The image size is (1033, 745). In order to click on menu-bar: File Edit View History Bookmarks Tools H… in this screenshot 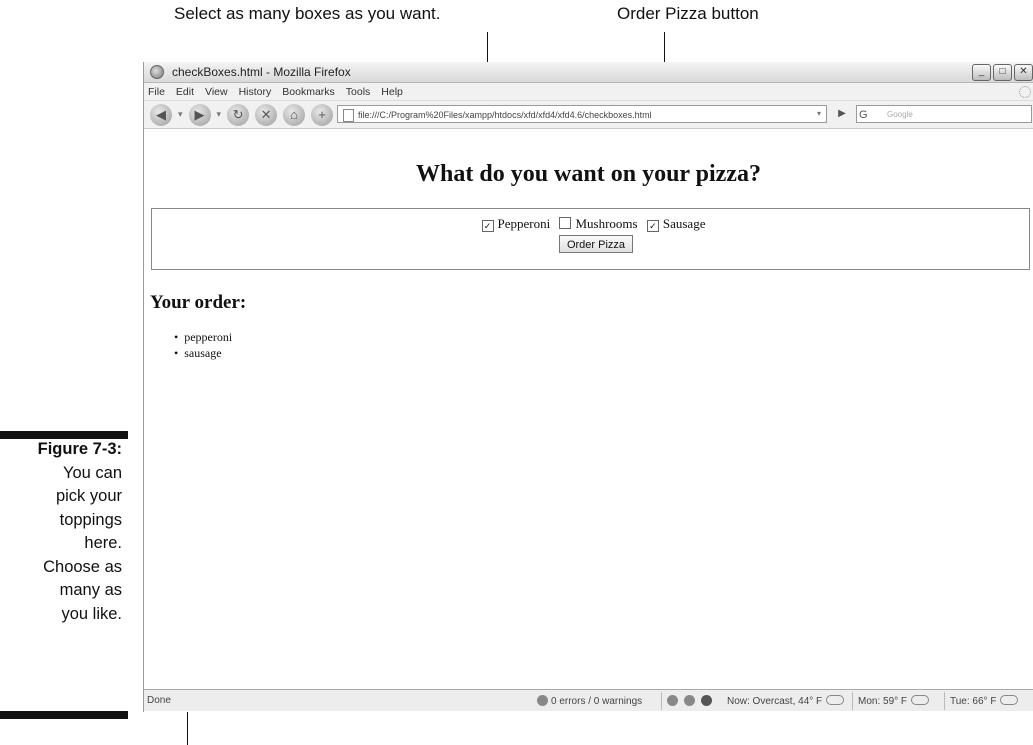, I will do `click(588, 92)`.